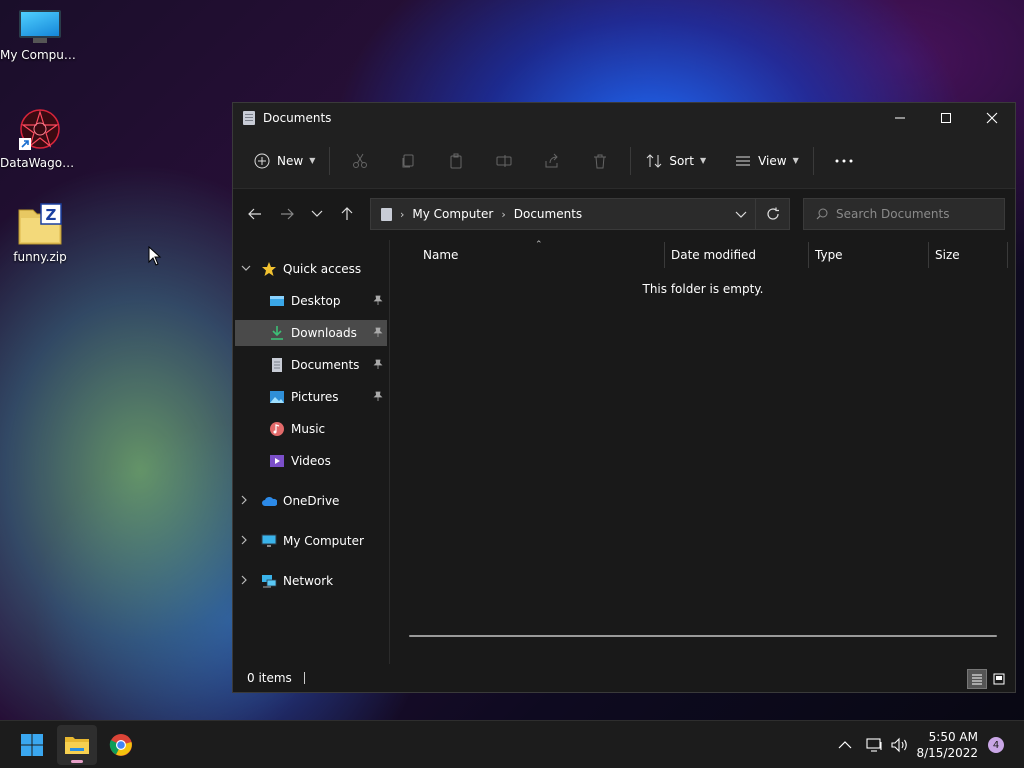 The height and width of the screenshot is (768, 1024). Describe the element at coordinates (624, 118) in the screenshot. I see `title-bar: Documents` at that location.